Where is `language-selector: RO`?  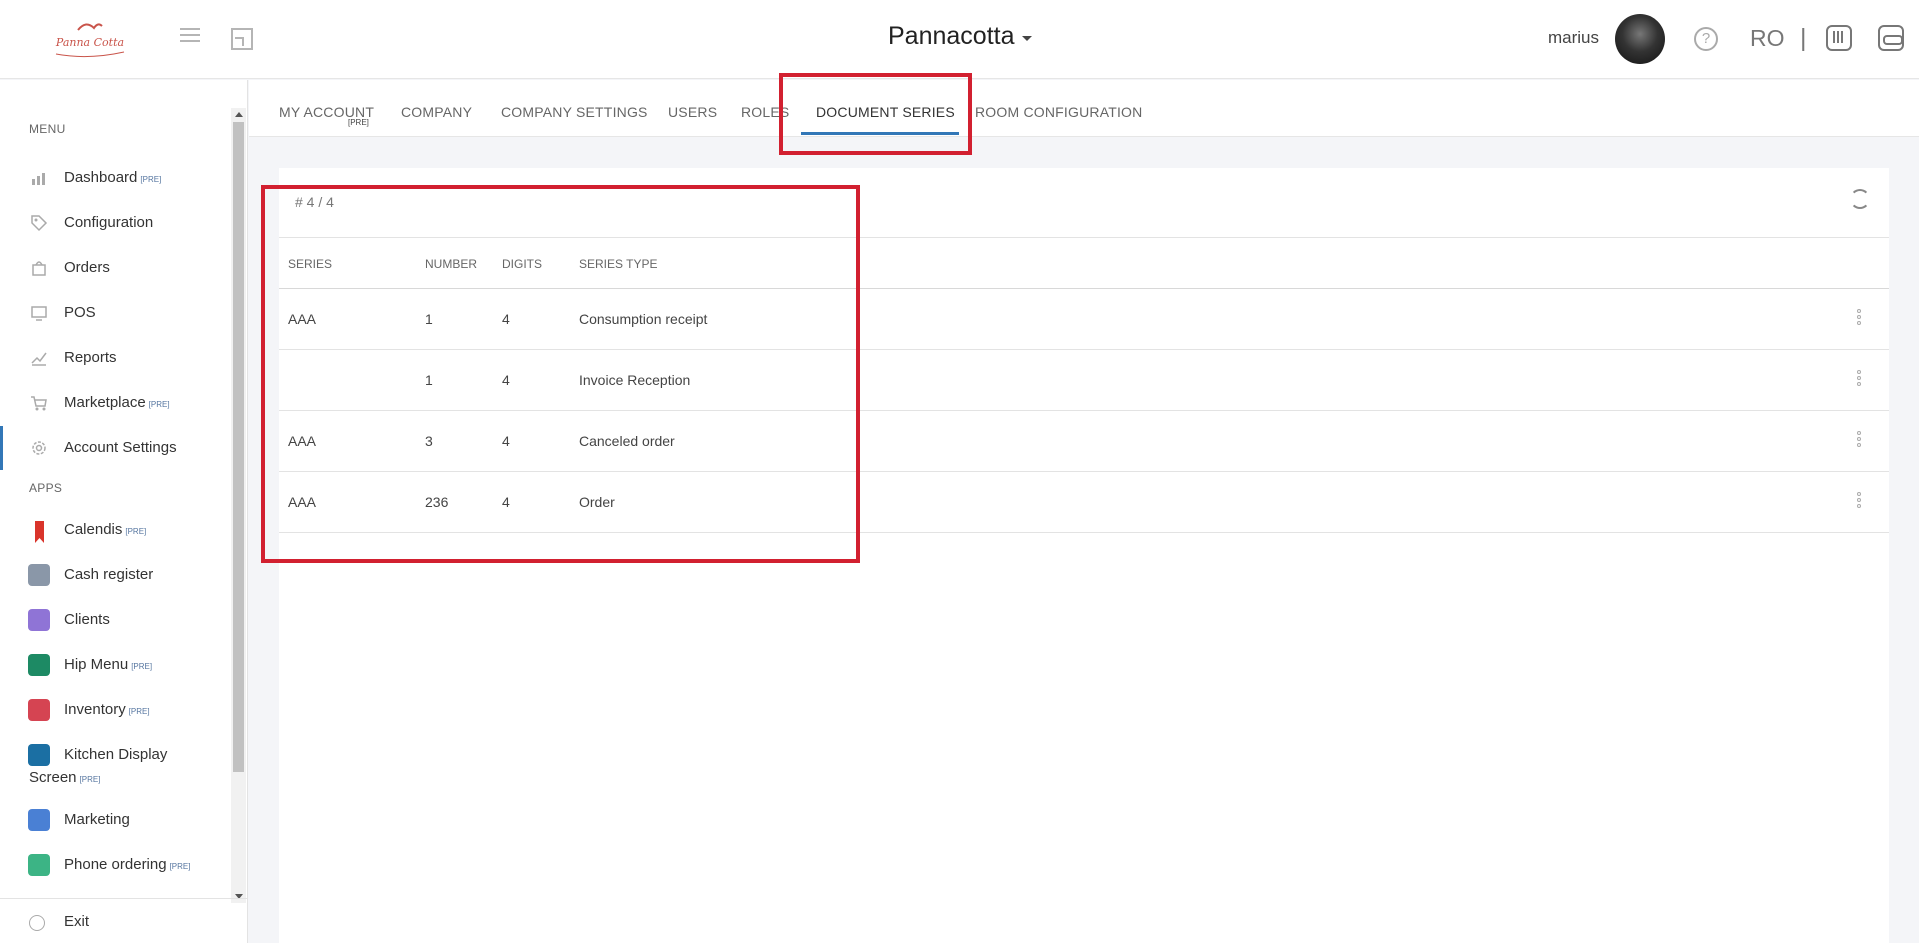
language-selector: RO is located at coordinates (1767, 38).